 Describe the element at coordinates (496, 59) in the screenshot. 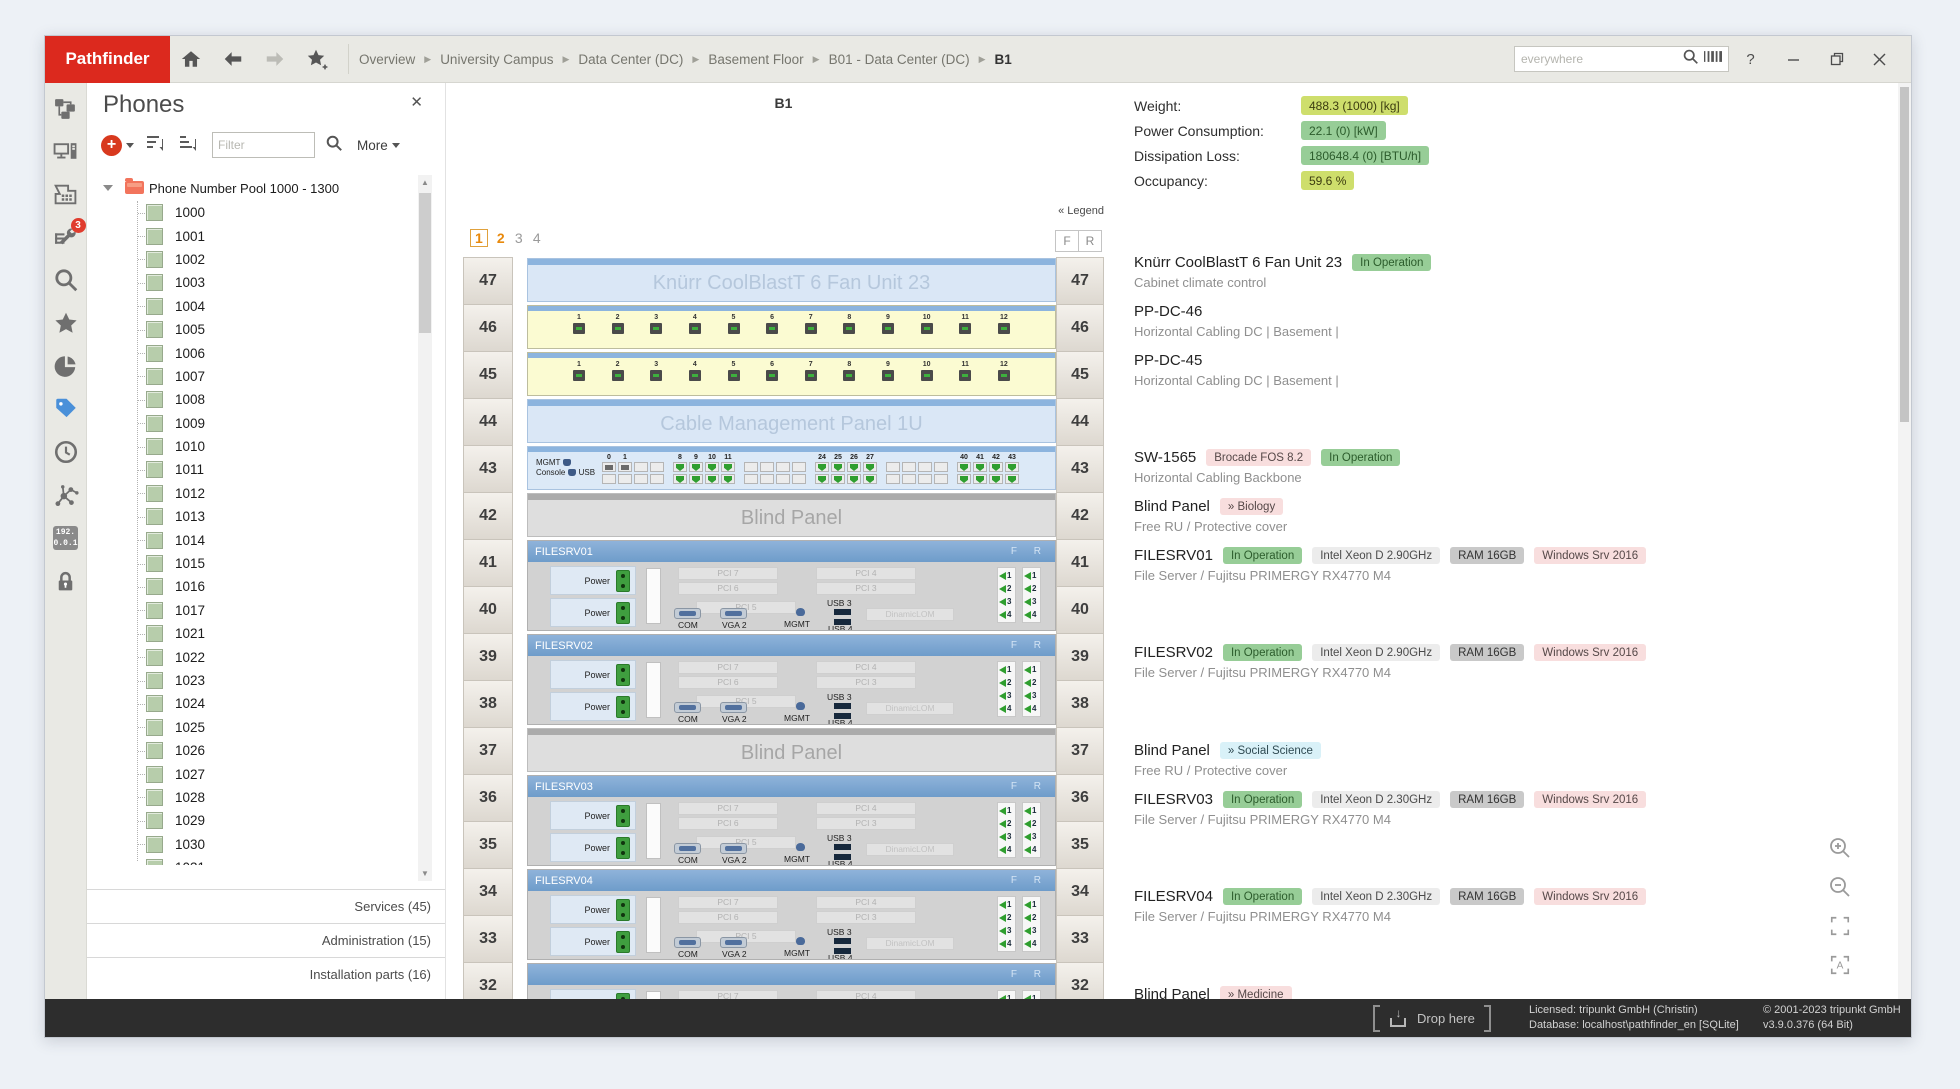

I see `breadcrumb-item: University Campus` at that location.